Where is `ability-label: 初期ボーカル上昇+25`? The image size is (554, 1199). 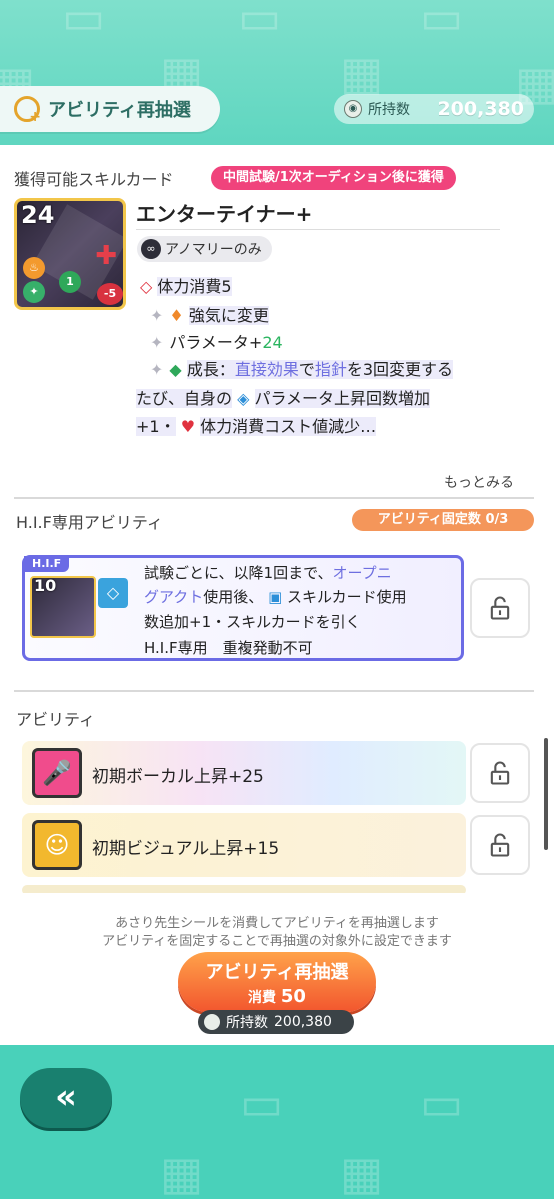
ability-label: 初期ボーカル上昇+25 is located at coordinates (178, 777).